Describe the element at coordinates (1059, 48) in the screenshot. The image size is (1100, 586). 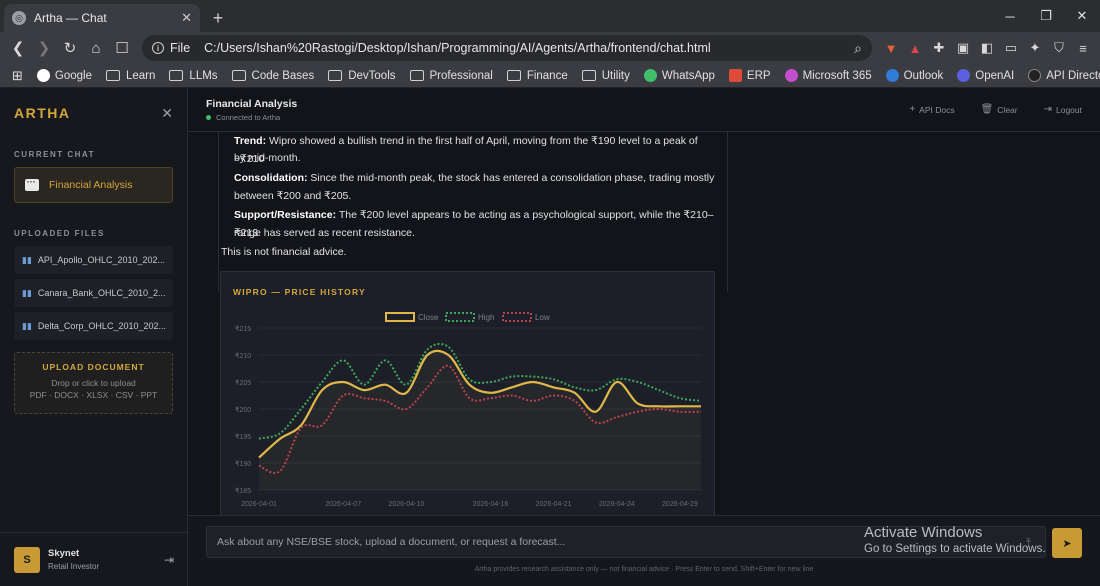
I see `vpn-icon: ⛉` at that location.